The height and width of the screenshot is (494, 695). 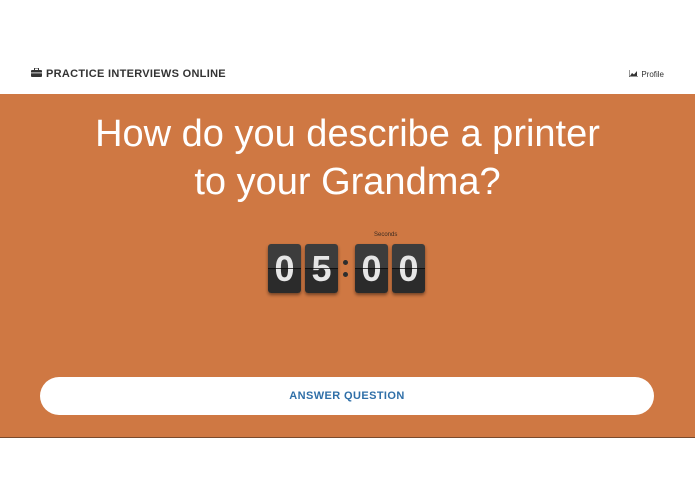 I want to click on chart-icon, so click(x=633, y=74).